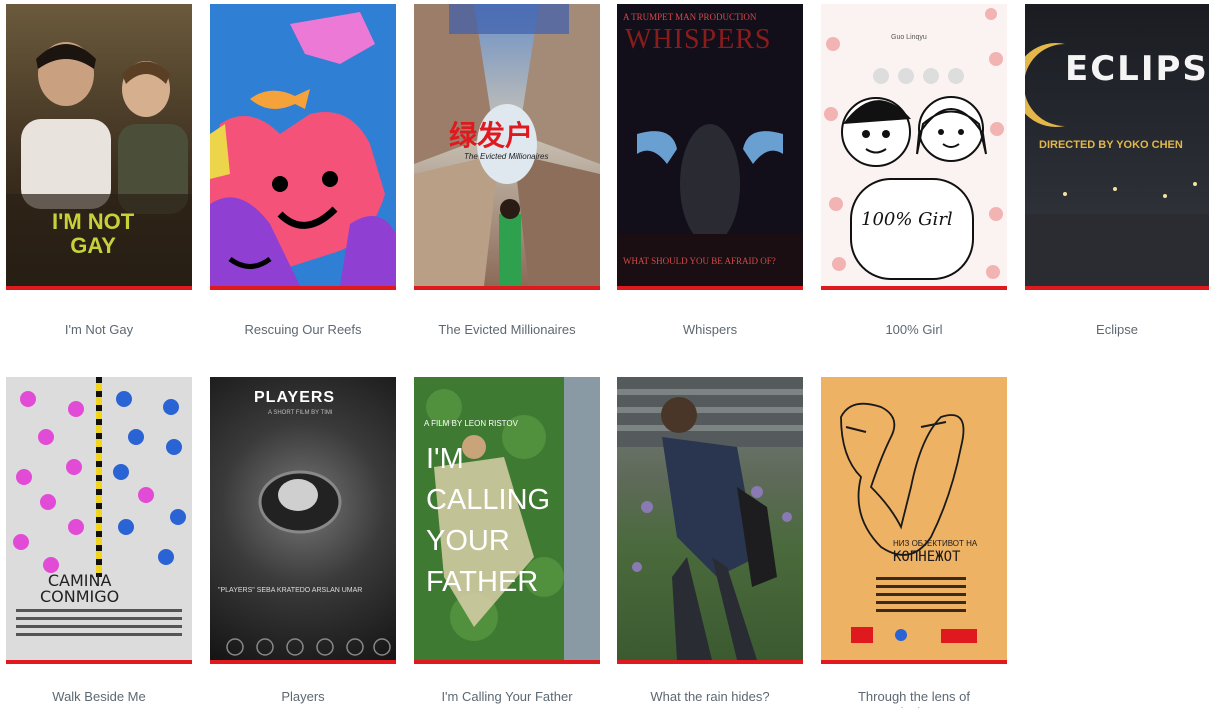  Describe the element at coordinates (506, 156) in the screenshot. I see `poster-subtitle-text: The Evicted Millionaires` at that location.